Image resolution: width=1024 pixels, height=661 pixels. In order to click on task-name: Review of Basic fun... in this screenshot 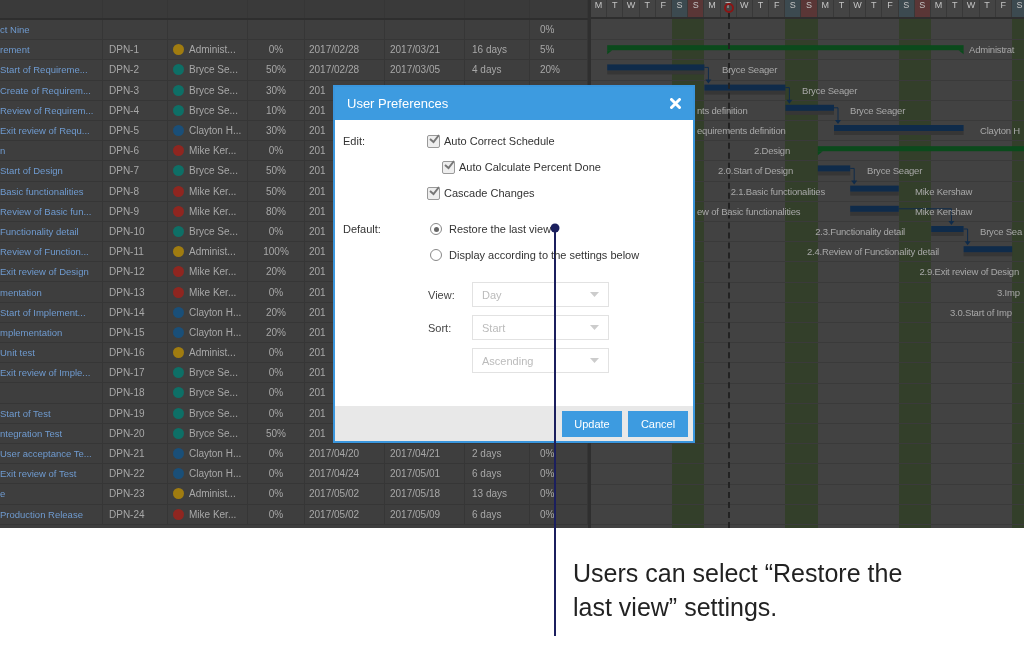, I will do `click(46, 211)`.